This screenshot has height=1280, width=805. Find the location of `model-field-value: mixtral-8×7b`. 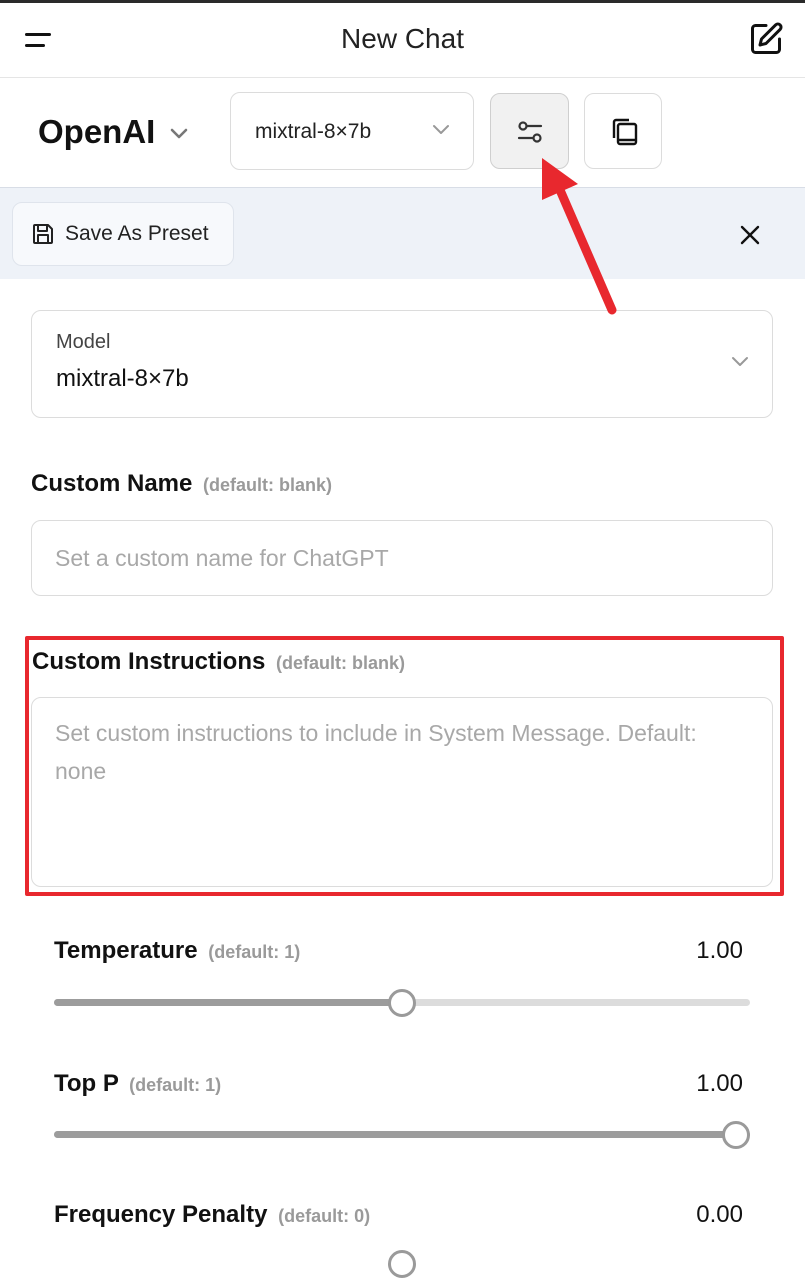

model-field-value: mixtral-8×7b is located at coordinates (122, 378).